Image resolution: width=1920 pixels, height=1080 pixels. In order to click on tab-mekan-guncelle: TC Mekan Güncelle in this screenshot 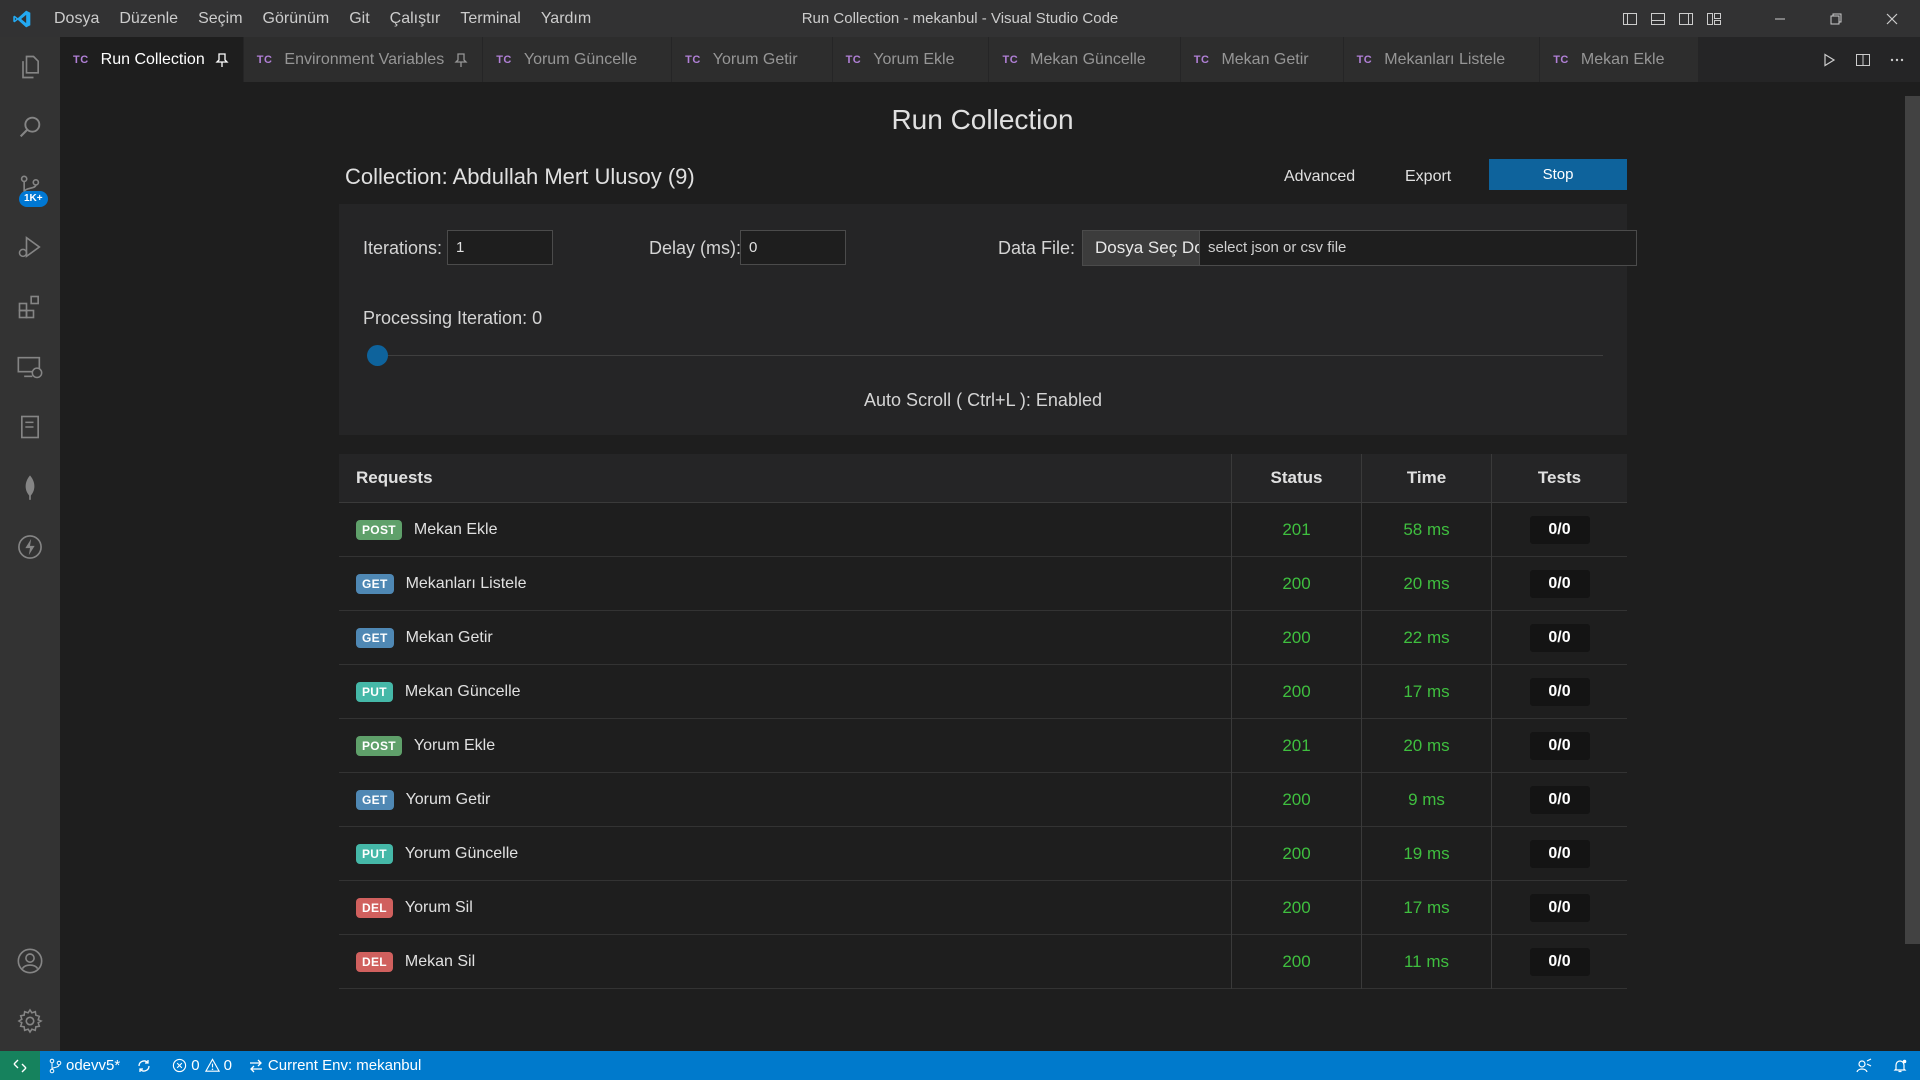, I will do `click(1085, 59)`.